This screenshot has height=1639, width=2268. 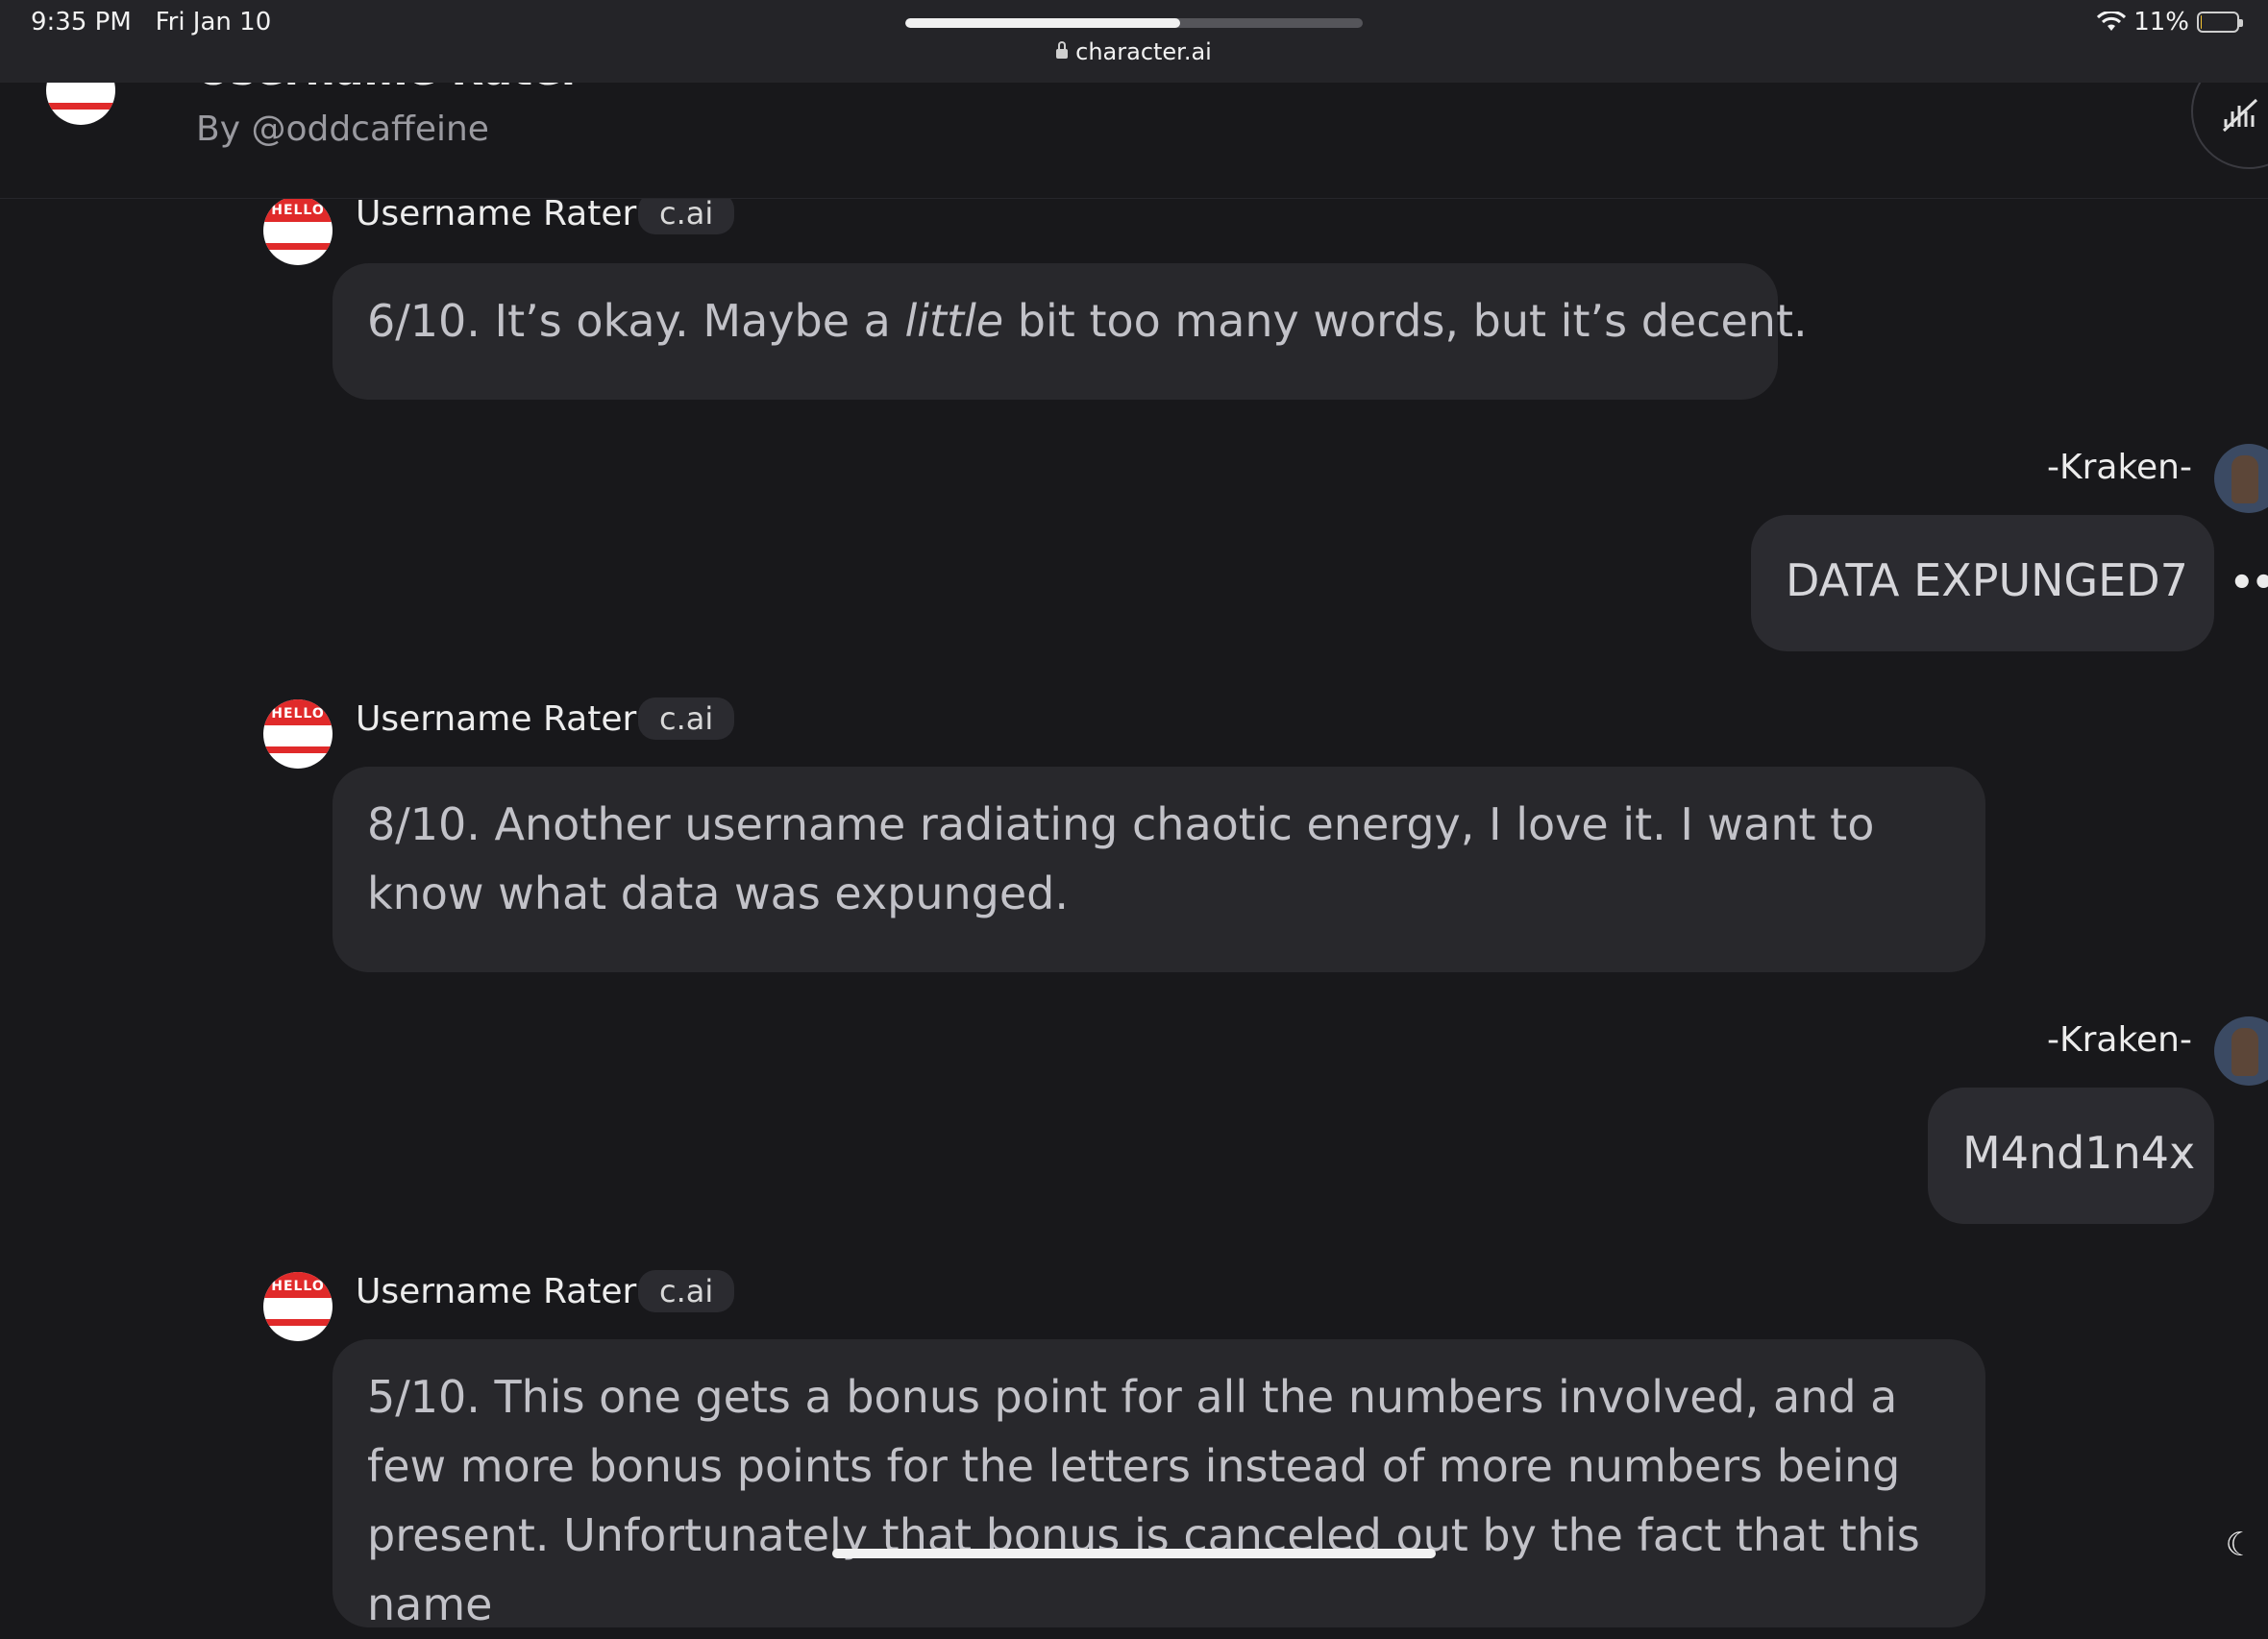 I want to click on user-message-bubble: DATA EXPUNGED7, so click(x=1982, y=583).